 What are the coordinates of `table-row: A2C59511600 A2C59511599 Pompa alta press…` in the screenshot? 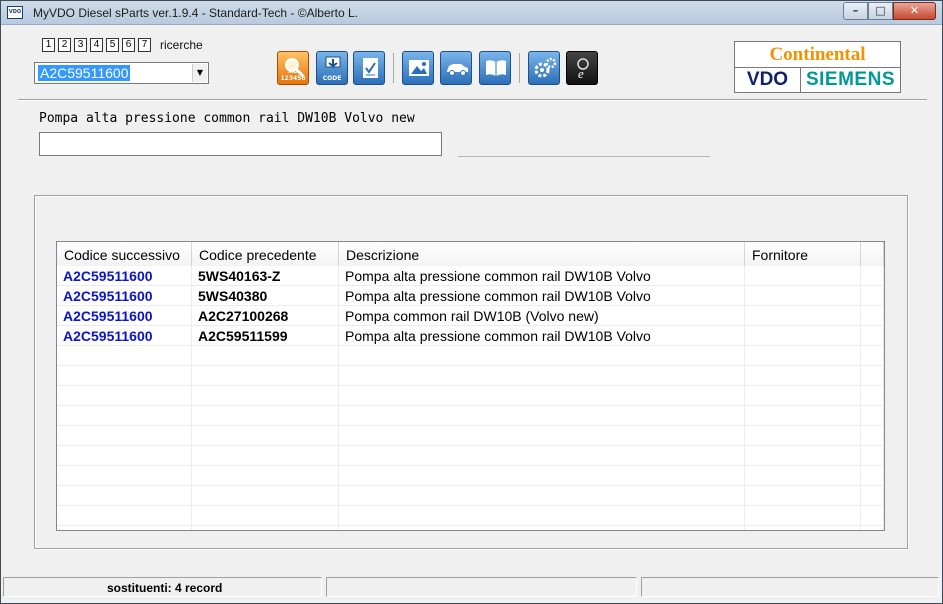 It's located at (470, 336).